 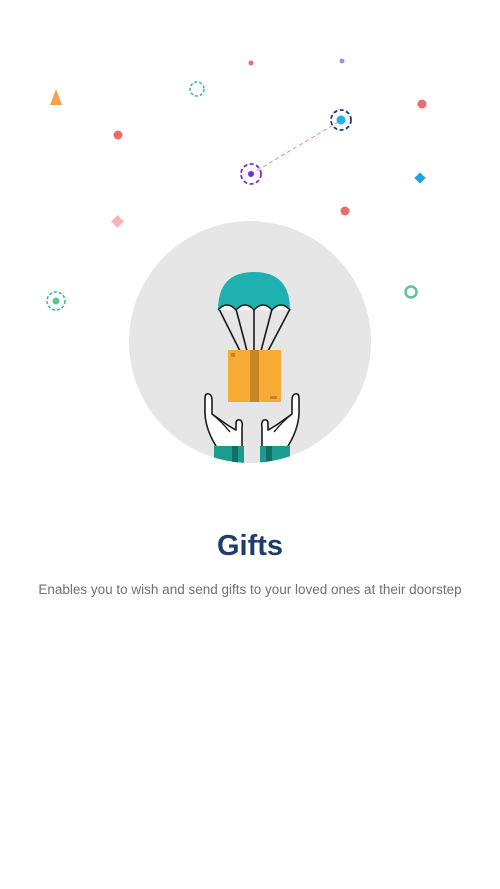 What do you see at coordinates (56, 97) in the screenshot?
I see `triangle-shape` at bounding box center [56, 97].